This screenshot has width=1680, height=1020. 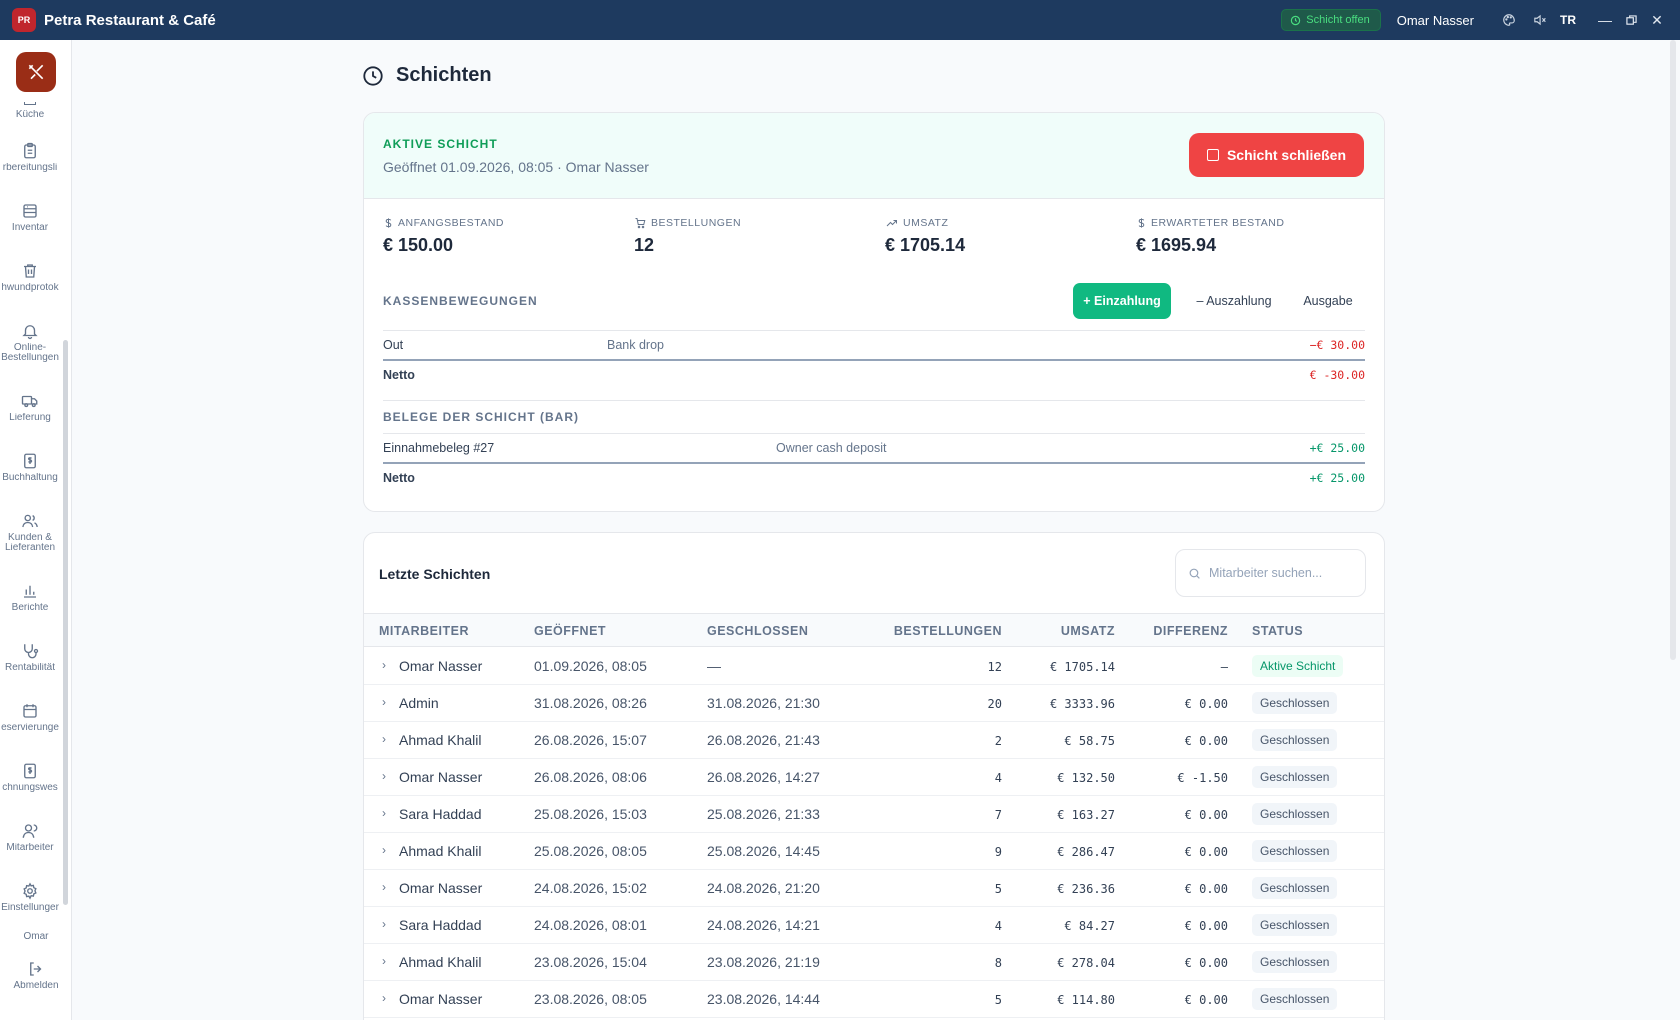 What do you see at coordinates (1122, 301) in the screenshot?
I see `deposit-button: + Einzahlung` at bounding box center [1122, 301].